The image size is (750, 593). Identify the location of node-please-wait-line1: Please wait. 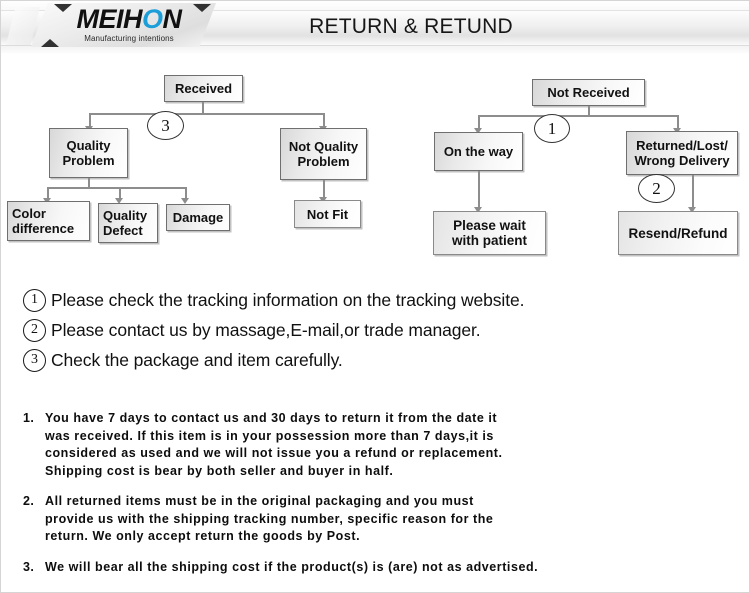
(489, 225).